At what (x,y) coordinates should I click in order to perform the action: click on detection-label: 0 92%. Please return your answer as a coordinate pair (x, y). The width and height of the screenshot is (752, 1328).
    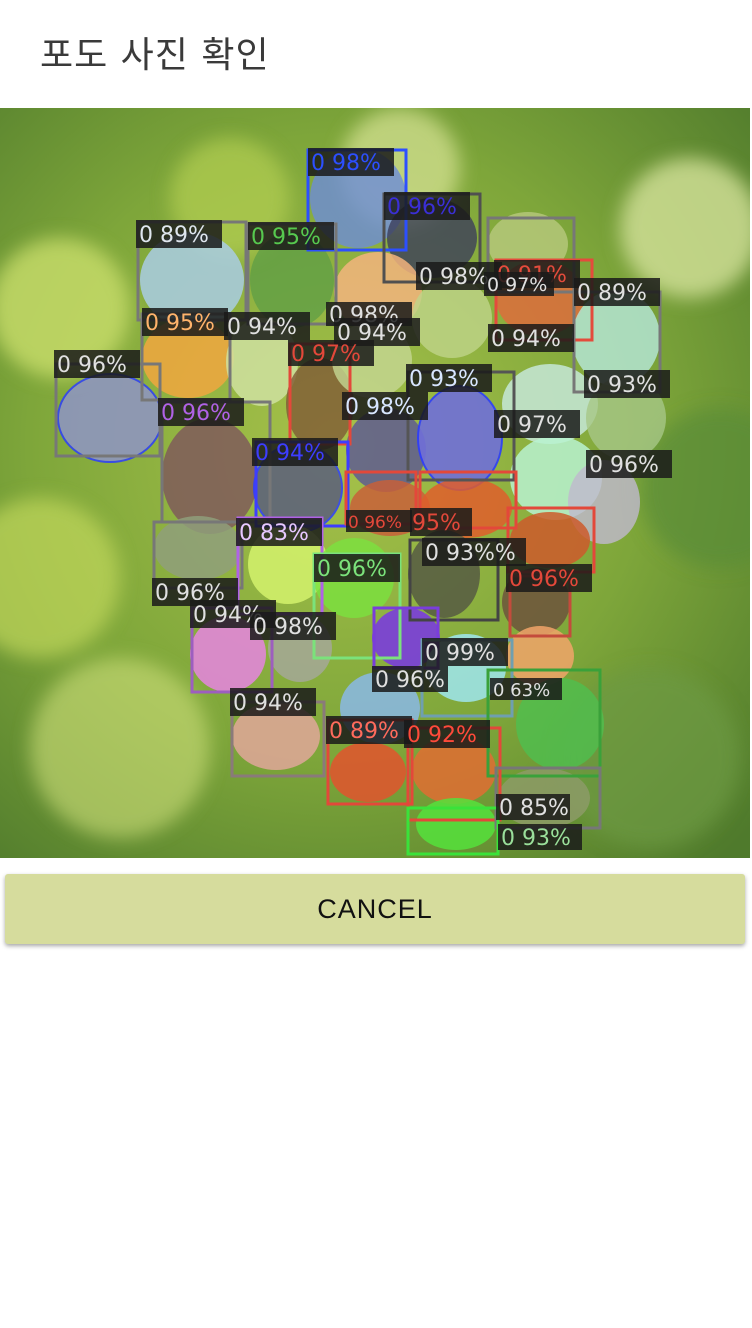
    Looking at the image, I should click on (442, 735).